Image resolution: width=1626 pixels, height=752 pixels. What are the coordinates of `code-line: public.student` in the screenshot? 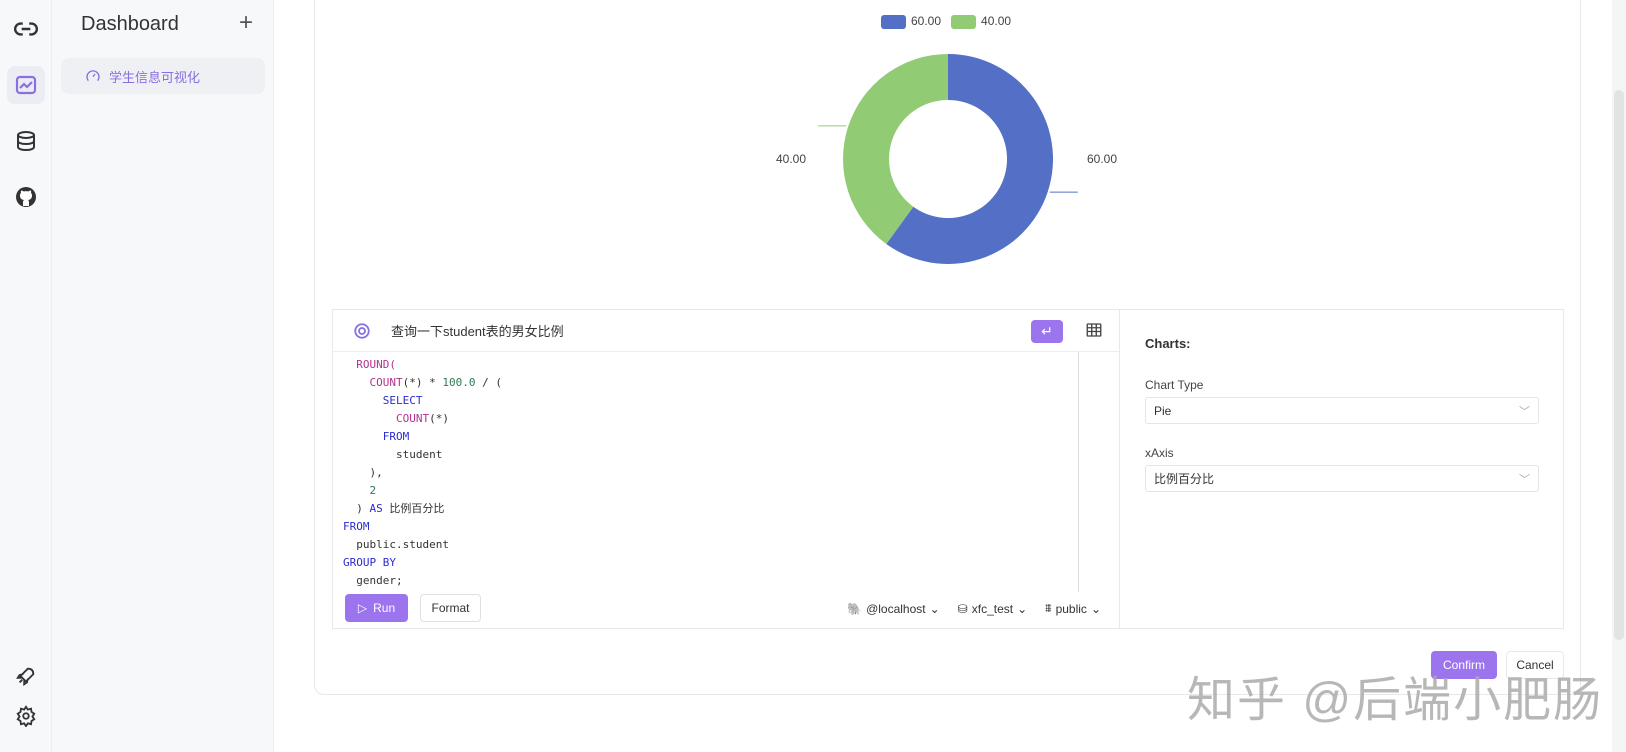 It's located at (396, 544).